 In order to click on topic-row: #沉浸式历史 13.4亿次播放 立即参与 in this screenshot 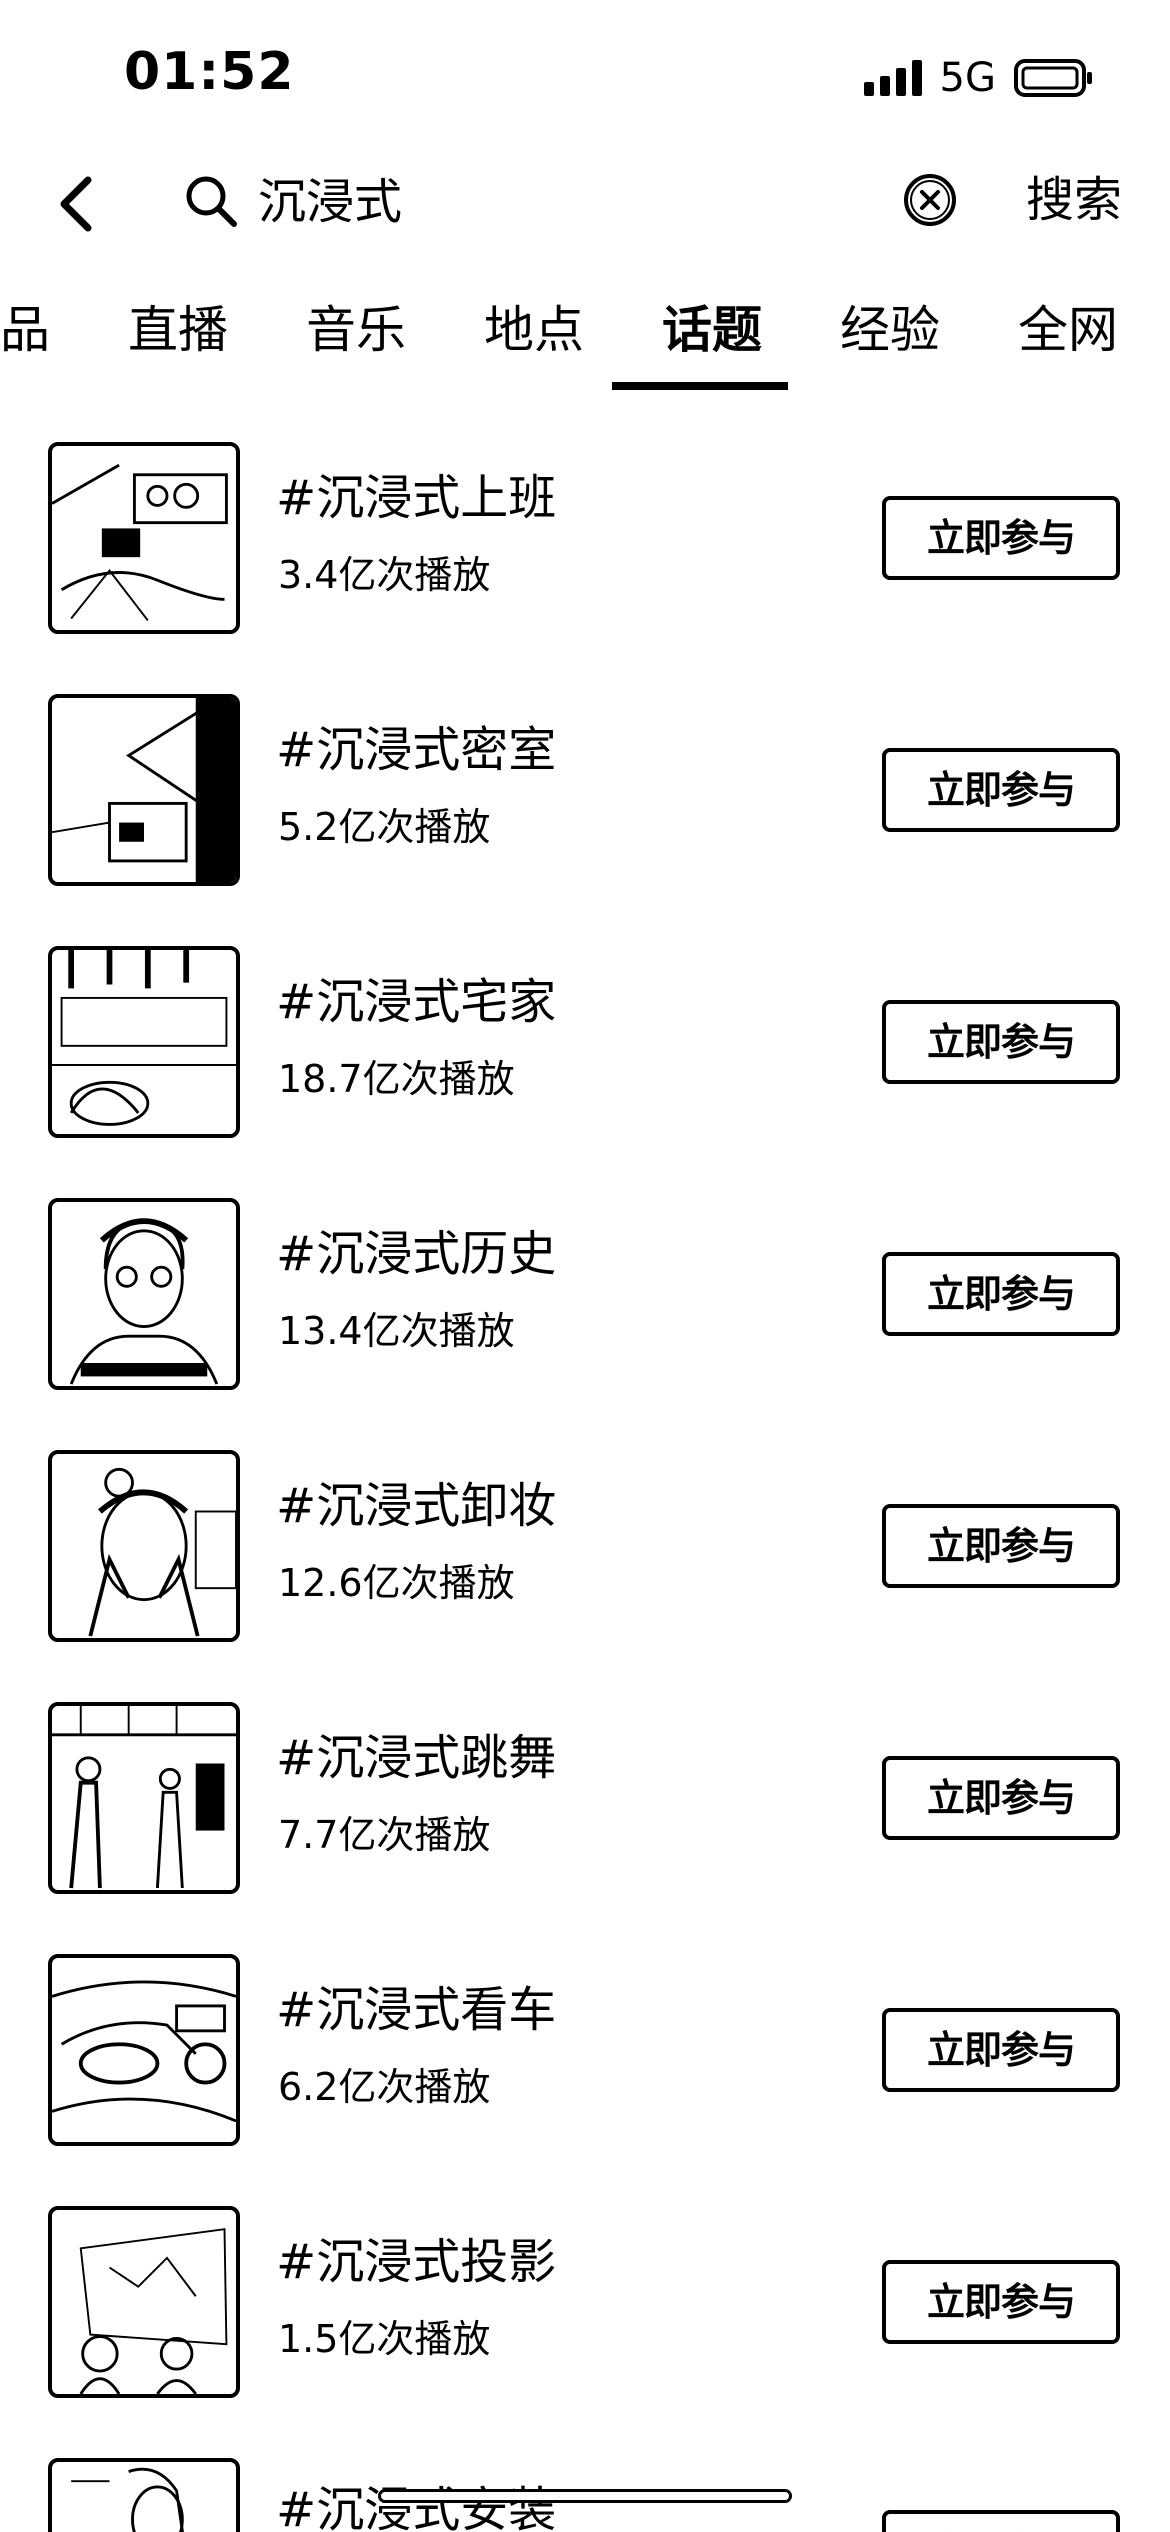, I will do `click(585, 1325)`.